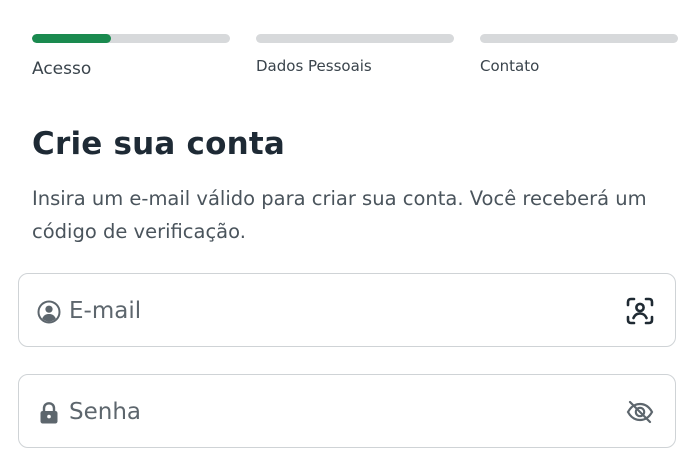 This screenshot has height=470, width=700. Describe the element at coordinates (131, 56) in the screenshot. I see `step-acesso: Acesso` at that location.